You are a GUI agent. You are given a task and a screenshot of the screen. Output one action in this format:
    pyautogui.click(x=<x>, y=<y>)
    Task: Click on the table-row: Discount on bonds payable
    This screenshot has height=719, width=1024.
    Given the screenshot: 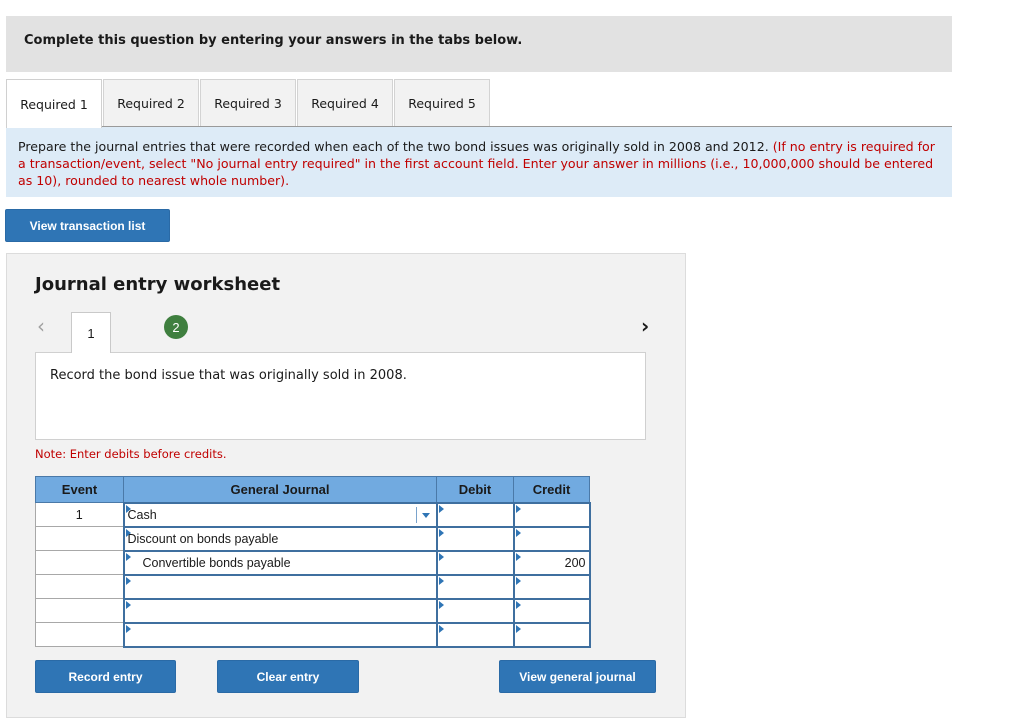 What is the action you would take?
    pyautogui.click(x=313, y=538)
    